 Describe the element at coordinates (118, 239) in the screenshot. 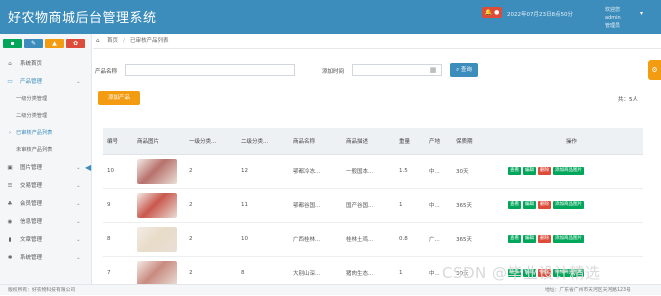

I see `cell-id: 8` at that location.